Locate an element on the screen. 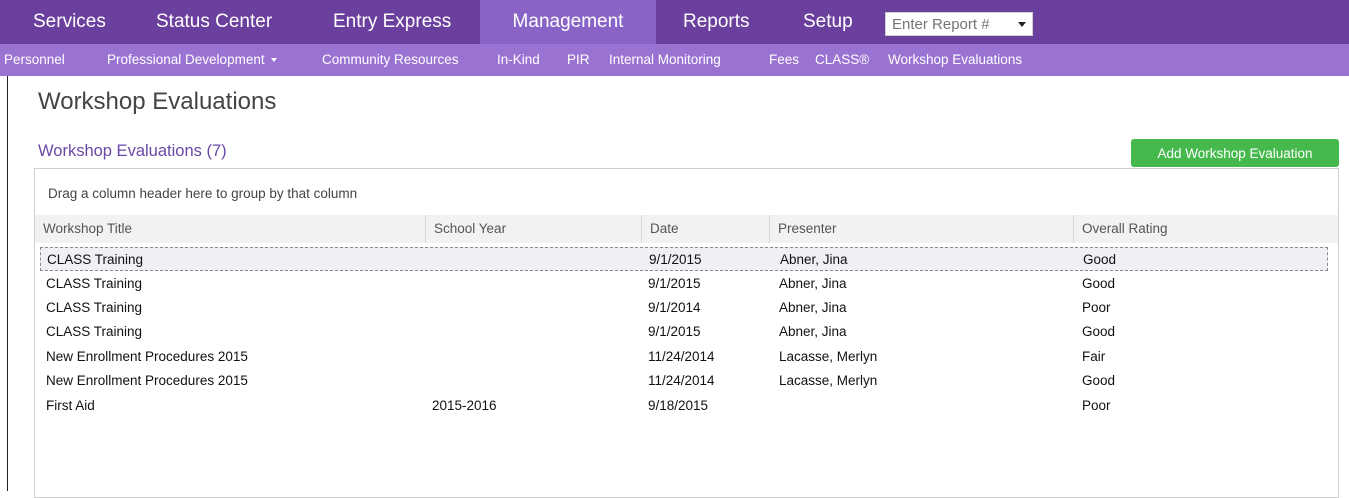 The width and height of the screenshot is (1349, 498). column-header-presenter: Presenter is located at coordinates (921, 229).